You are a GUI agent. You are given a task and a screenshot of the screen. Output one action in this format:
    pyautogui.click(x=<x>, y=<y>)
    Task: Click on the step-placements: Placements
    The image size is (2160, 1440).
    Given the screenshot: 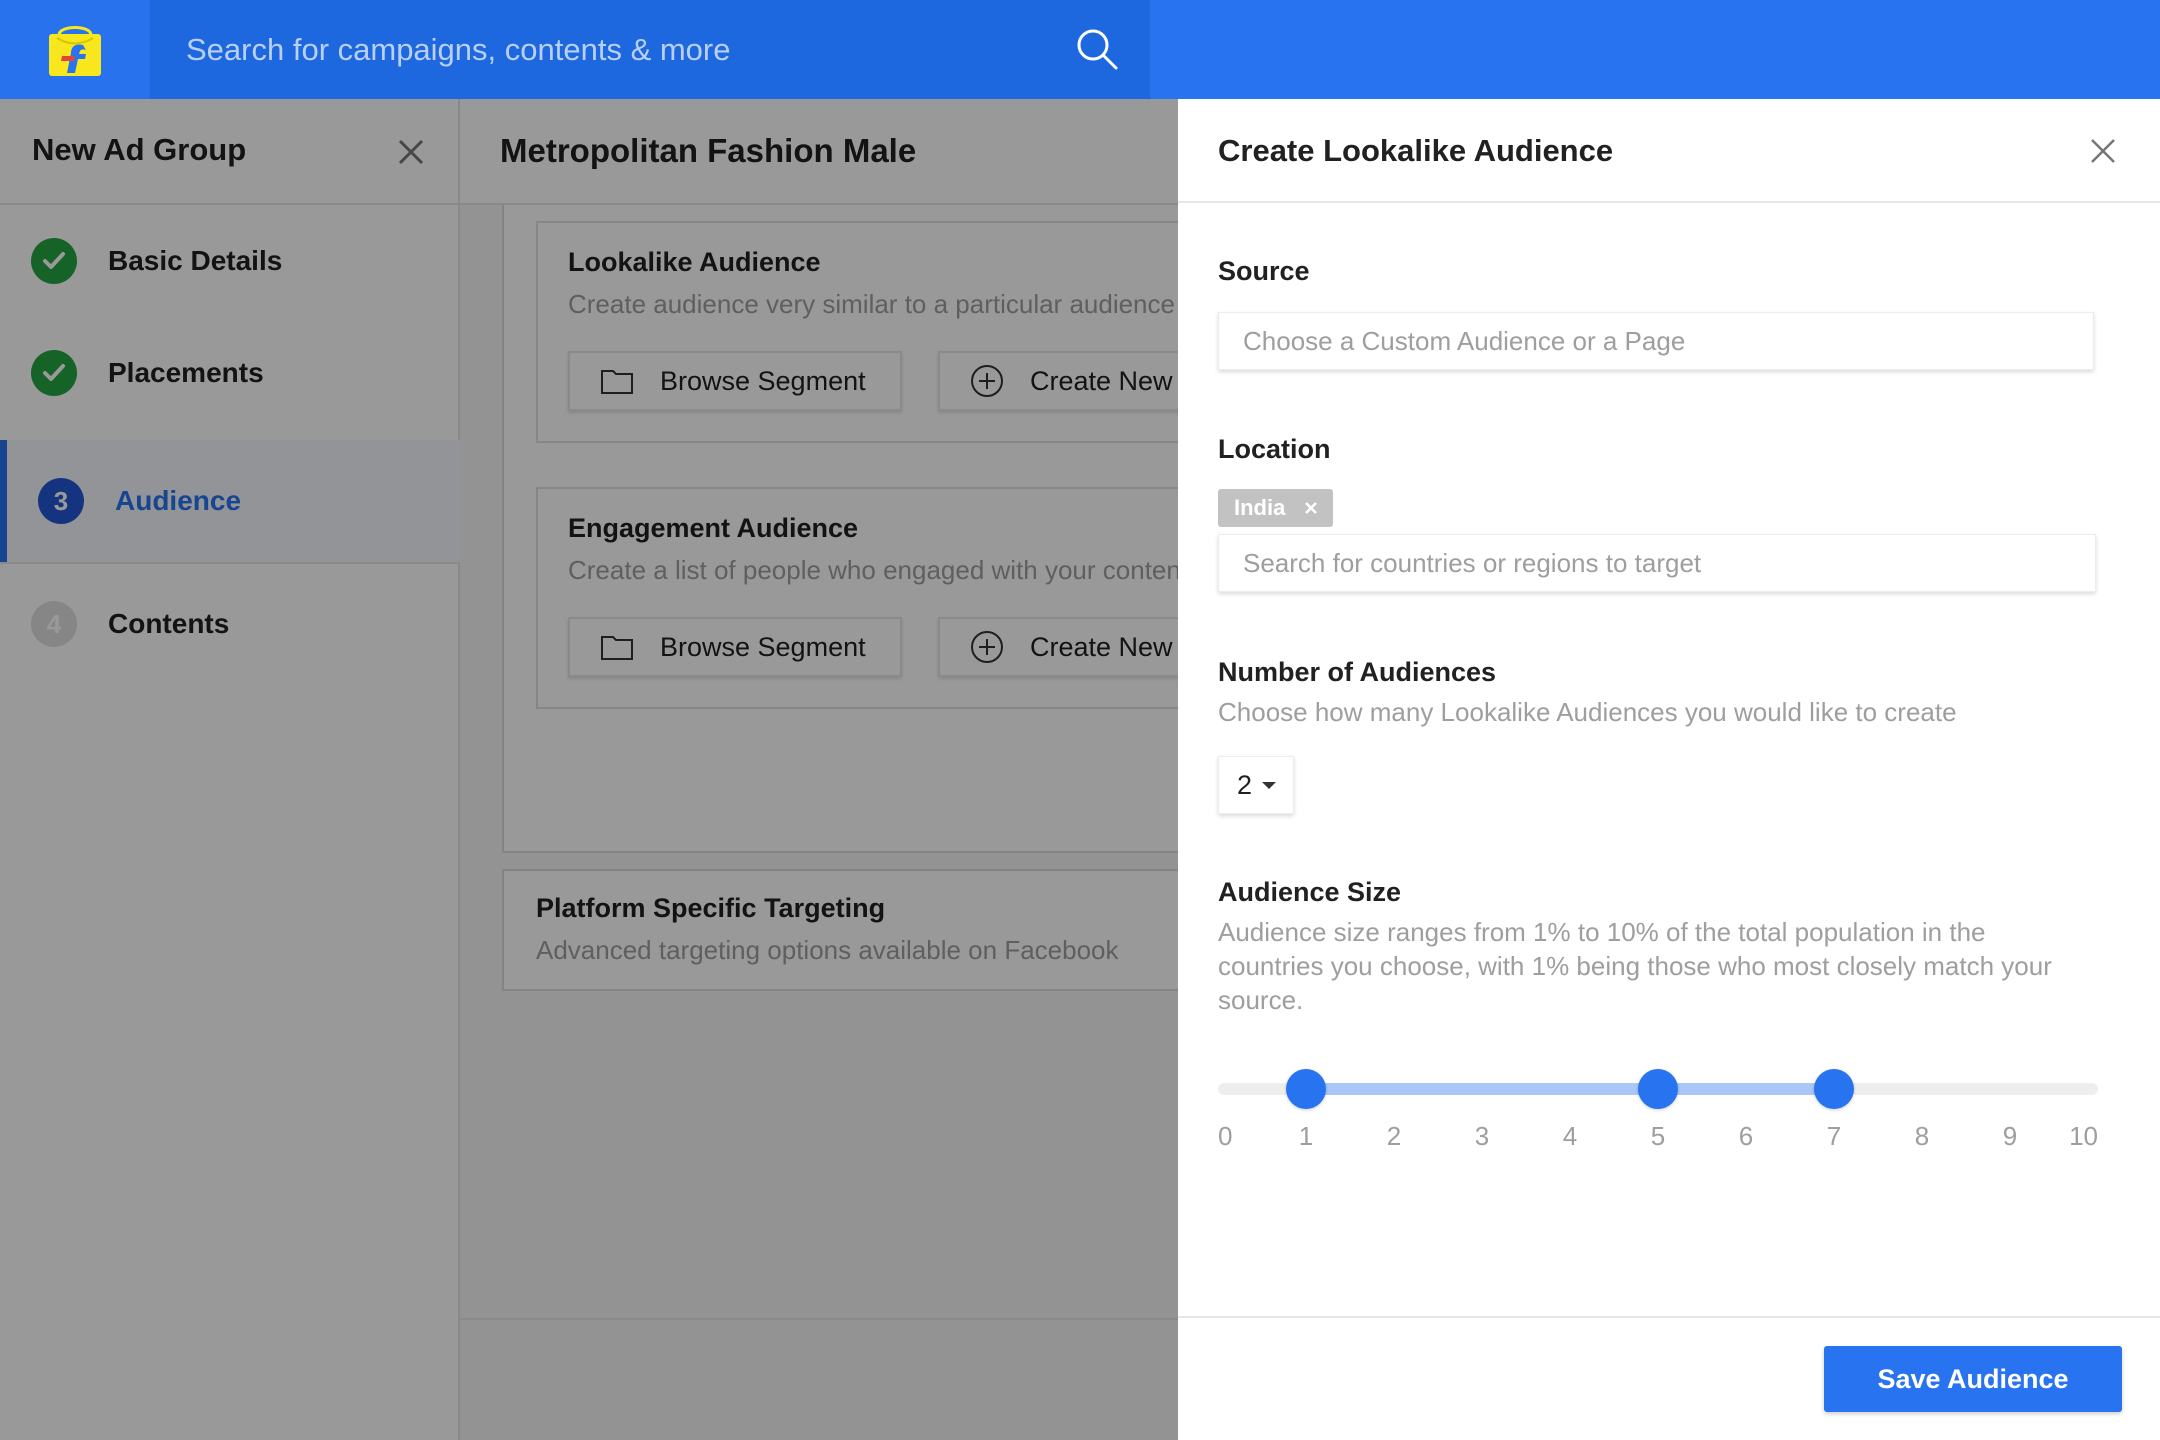 What is the action you would take?
    pyautogui.click(x=230, y=373)
    